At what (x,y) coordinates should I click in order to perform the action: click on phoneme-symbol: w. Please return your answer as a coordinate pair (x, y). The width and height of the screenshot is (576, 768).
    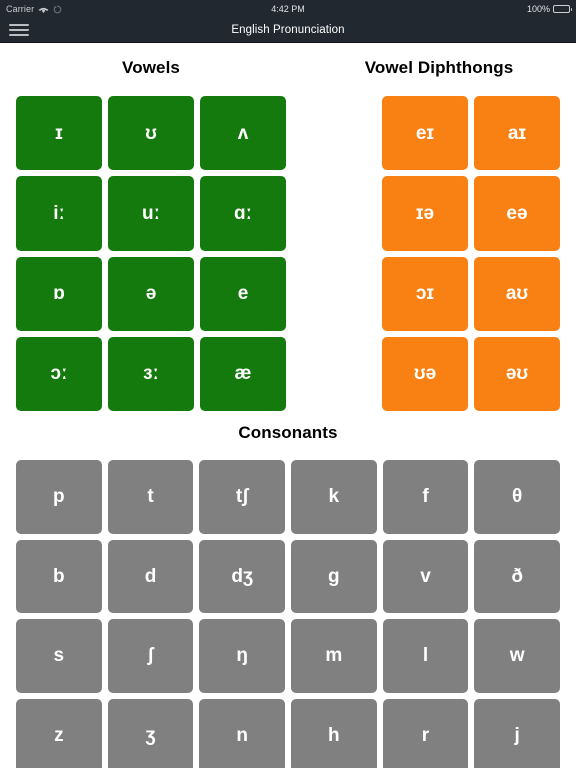
    Looking at the image, I should click on (517, 656).